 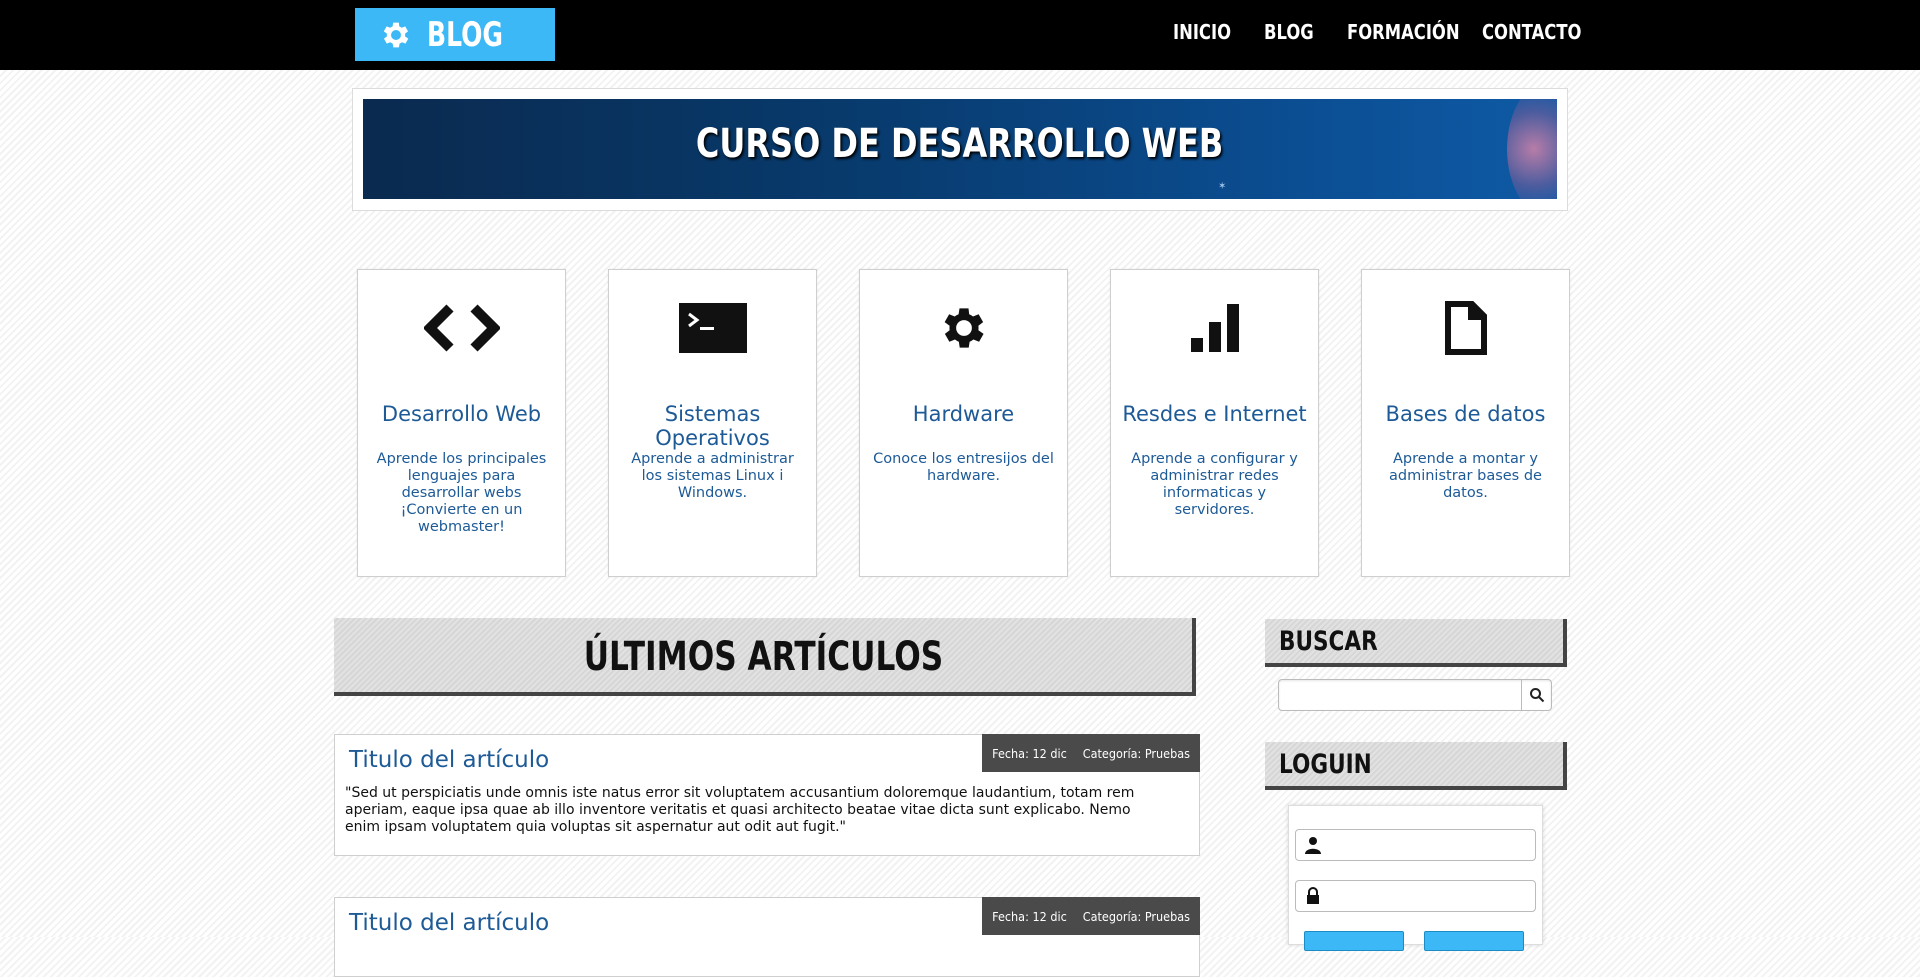 I want to click on search-box, so click(x=1415, y=695).